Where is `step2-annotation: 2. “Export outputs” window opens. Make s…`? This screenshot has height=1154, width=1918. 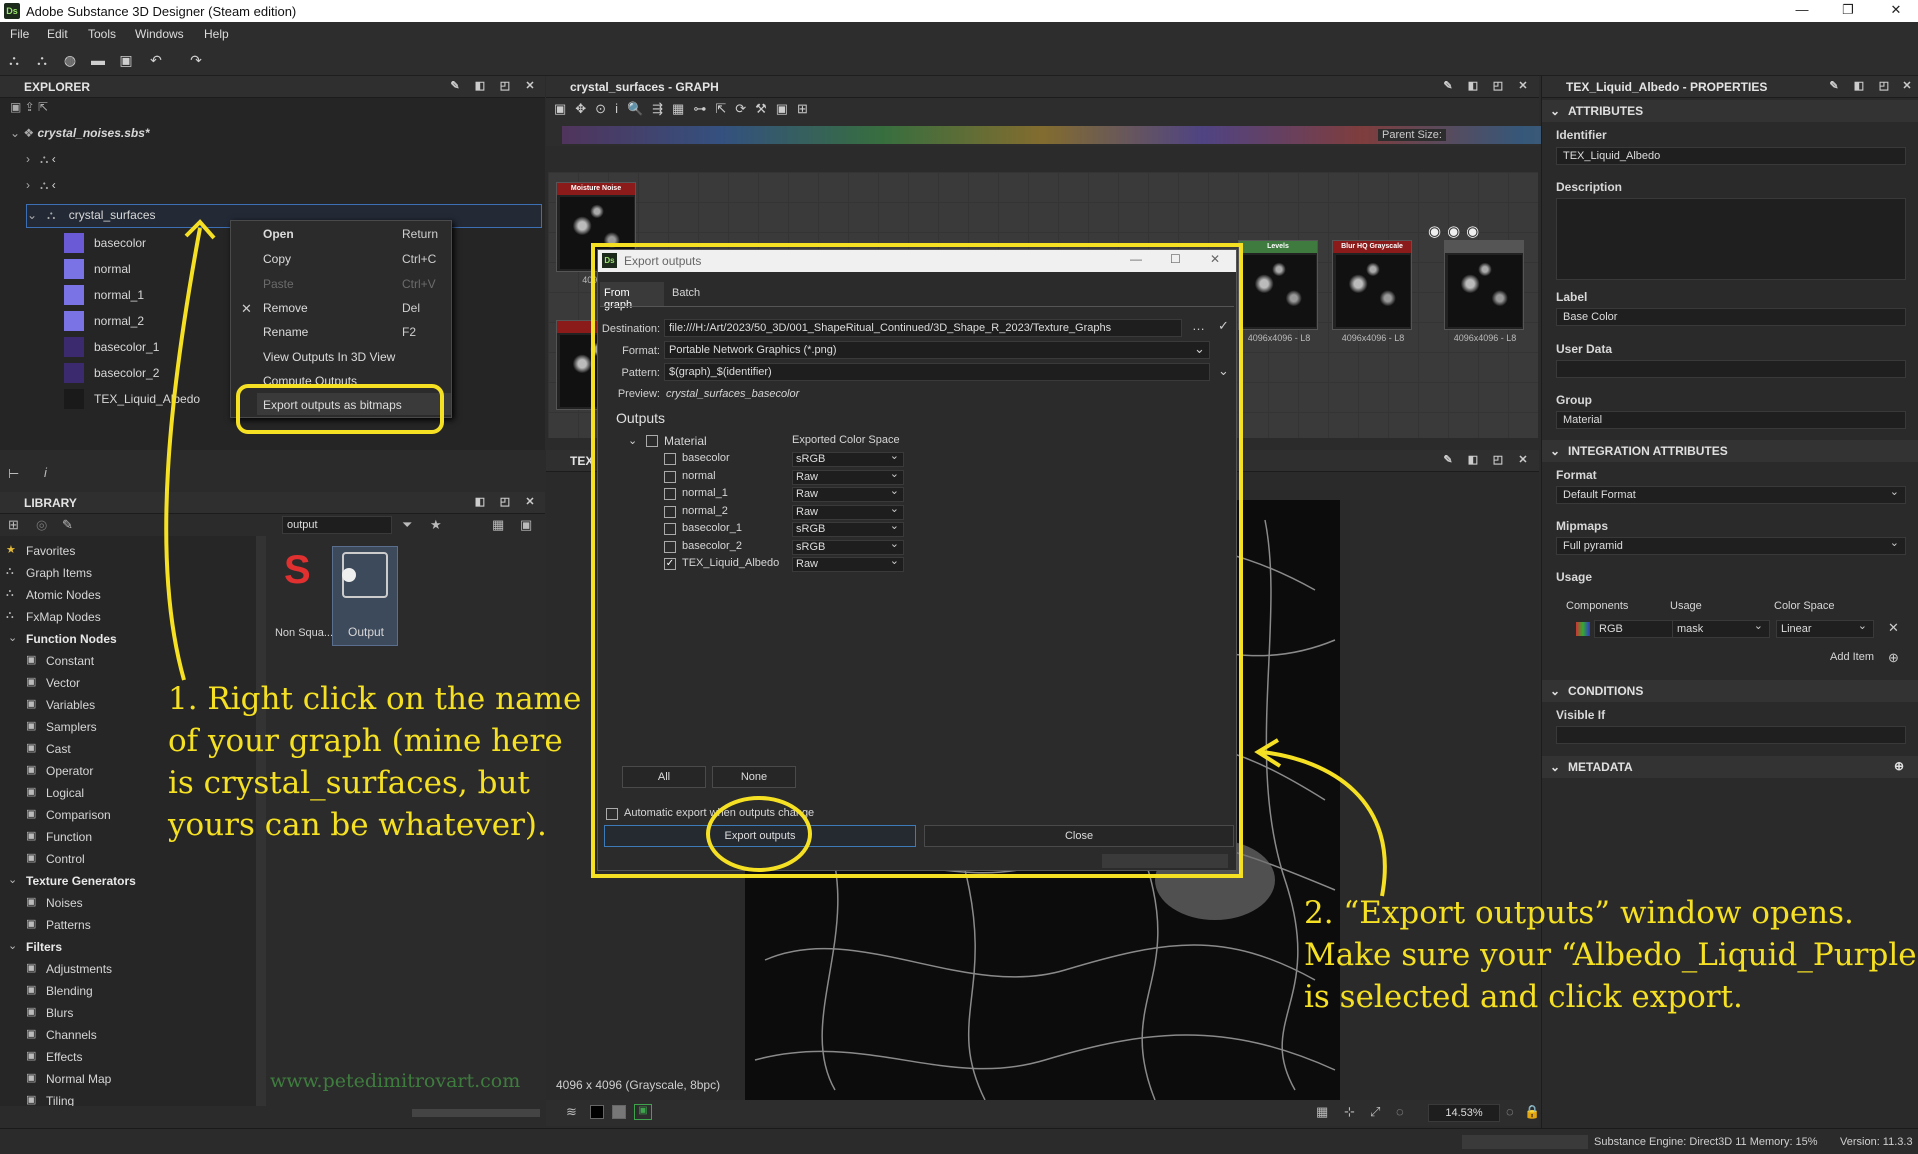 step2-annotation: 2. “Export outputs” window opens. Make s… is located at coordinates (1611, 955).